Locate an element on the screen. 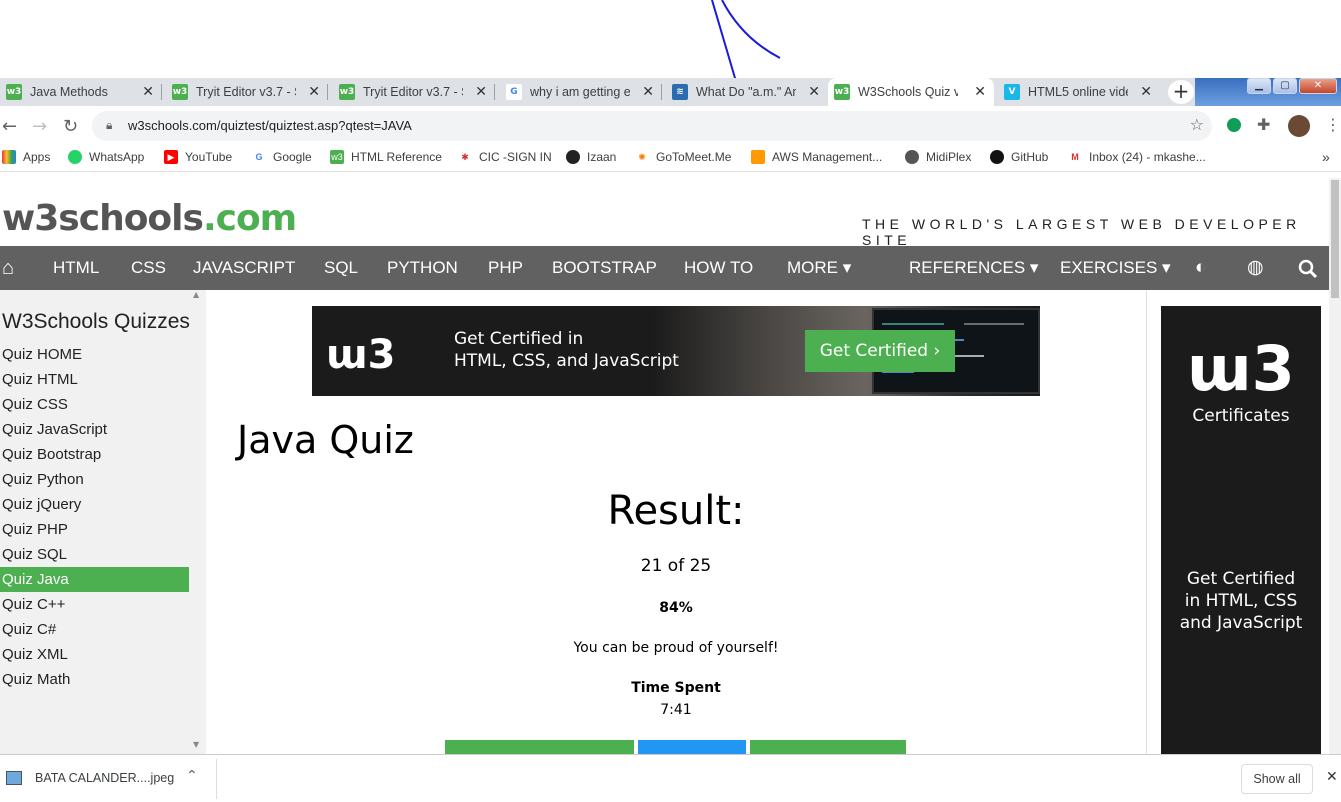 The width and height of the screenshot is (1341, 802). download-filename: BATA CALANDER....jpeg is located at coordinates (104, 778).